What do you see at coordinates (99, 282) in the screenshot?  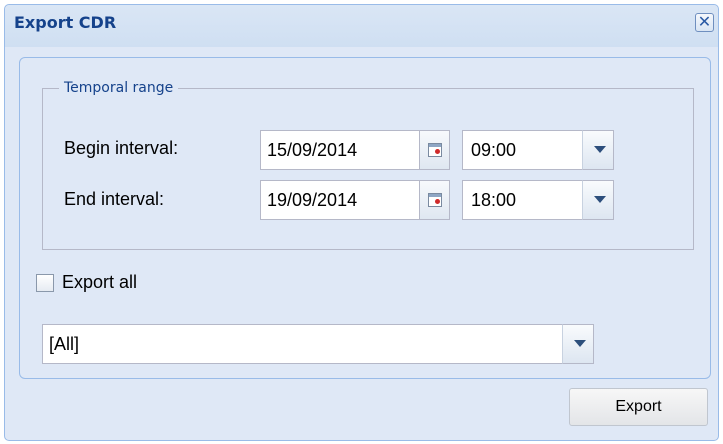 I see `export-all-label: Export all` at bounding box center [99, 282].